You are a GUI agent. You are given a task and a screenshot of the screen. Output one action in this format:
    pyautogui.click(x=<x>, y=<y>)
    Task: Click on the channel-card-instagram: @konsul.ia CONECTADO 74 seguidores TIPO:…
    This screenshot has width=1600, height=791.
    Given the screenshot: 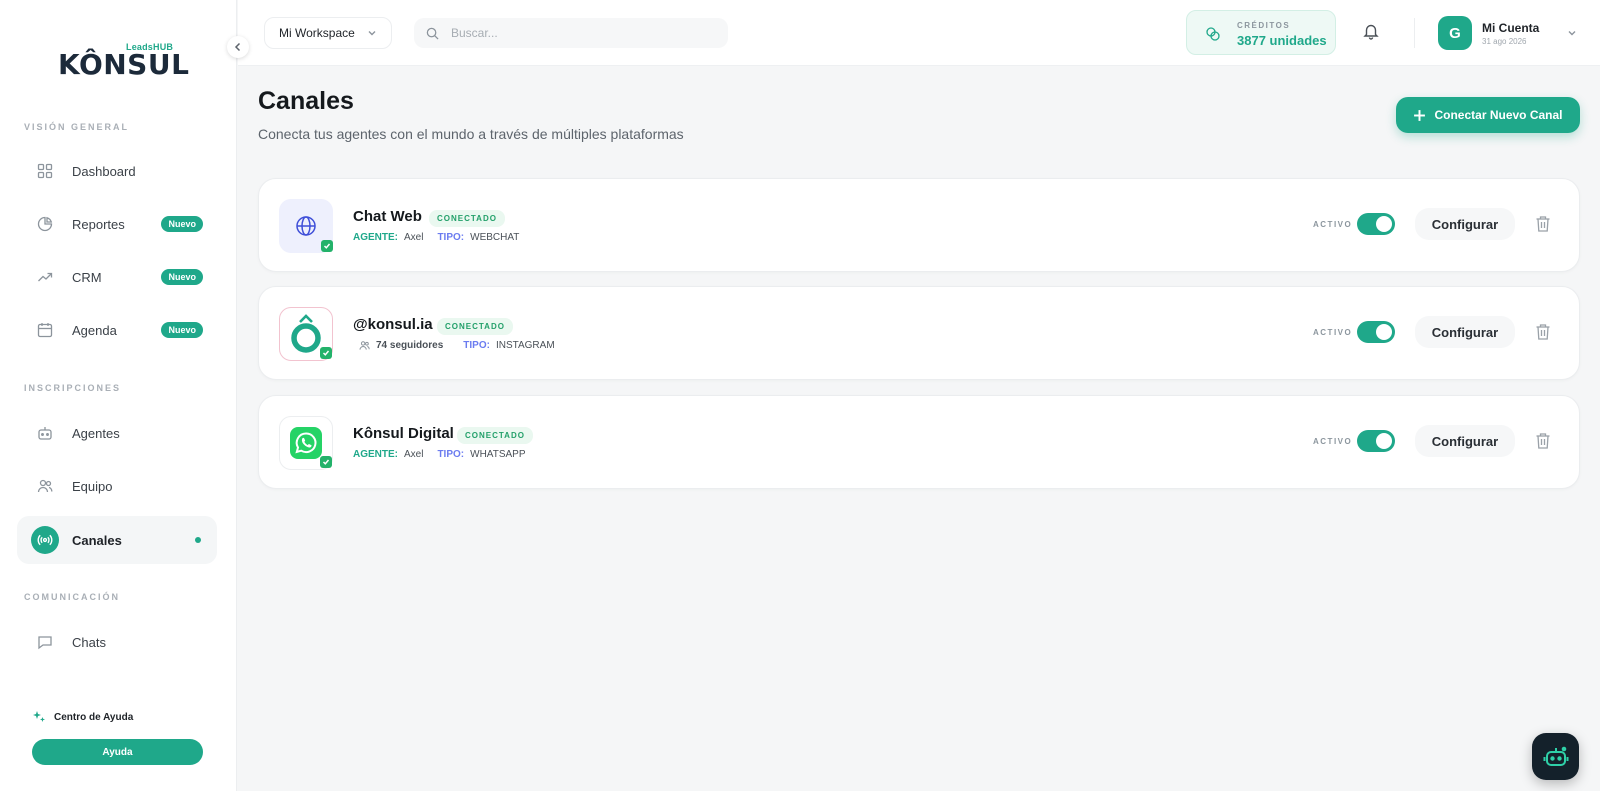 What is the action you would take?
    pyautogui.click(x=919, y=333)
    